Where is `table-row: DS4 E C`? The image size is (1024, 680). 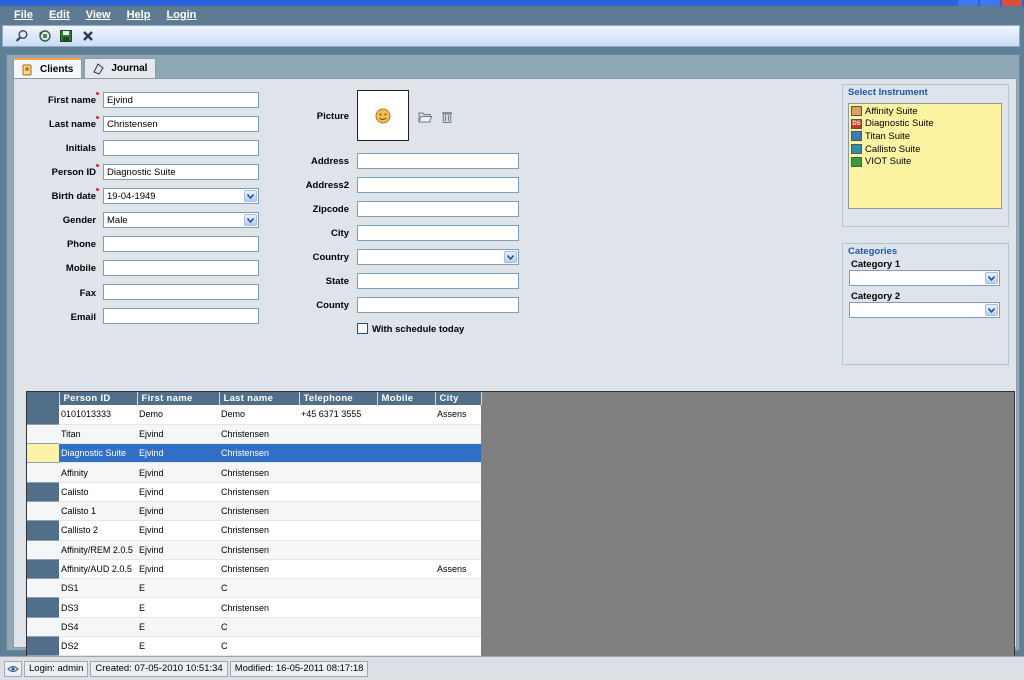
table-row: DS4 E C is located at coordinates (254, 627).